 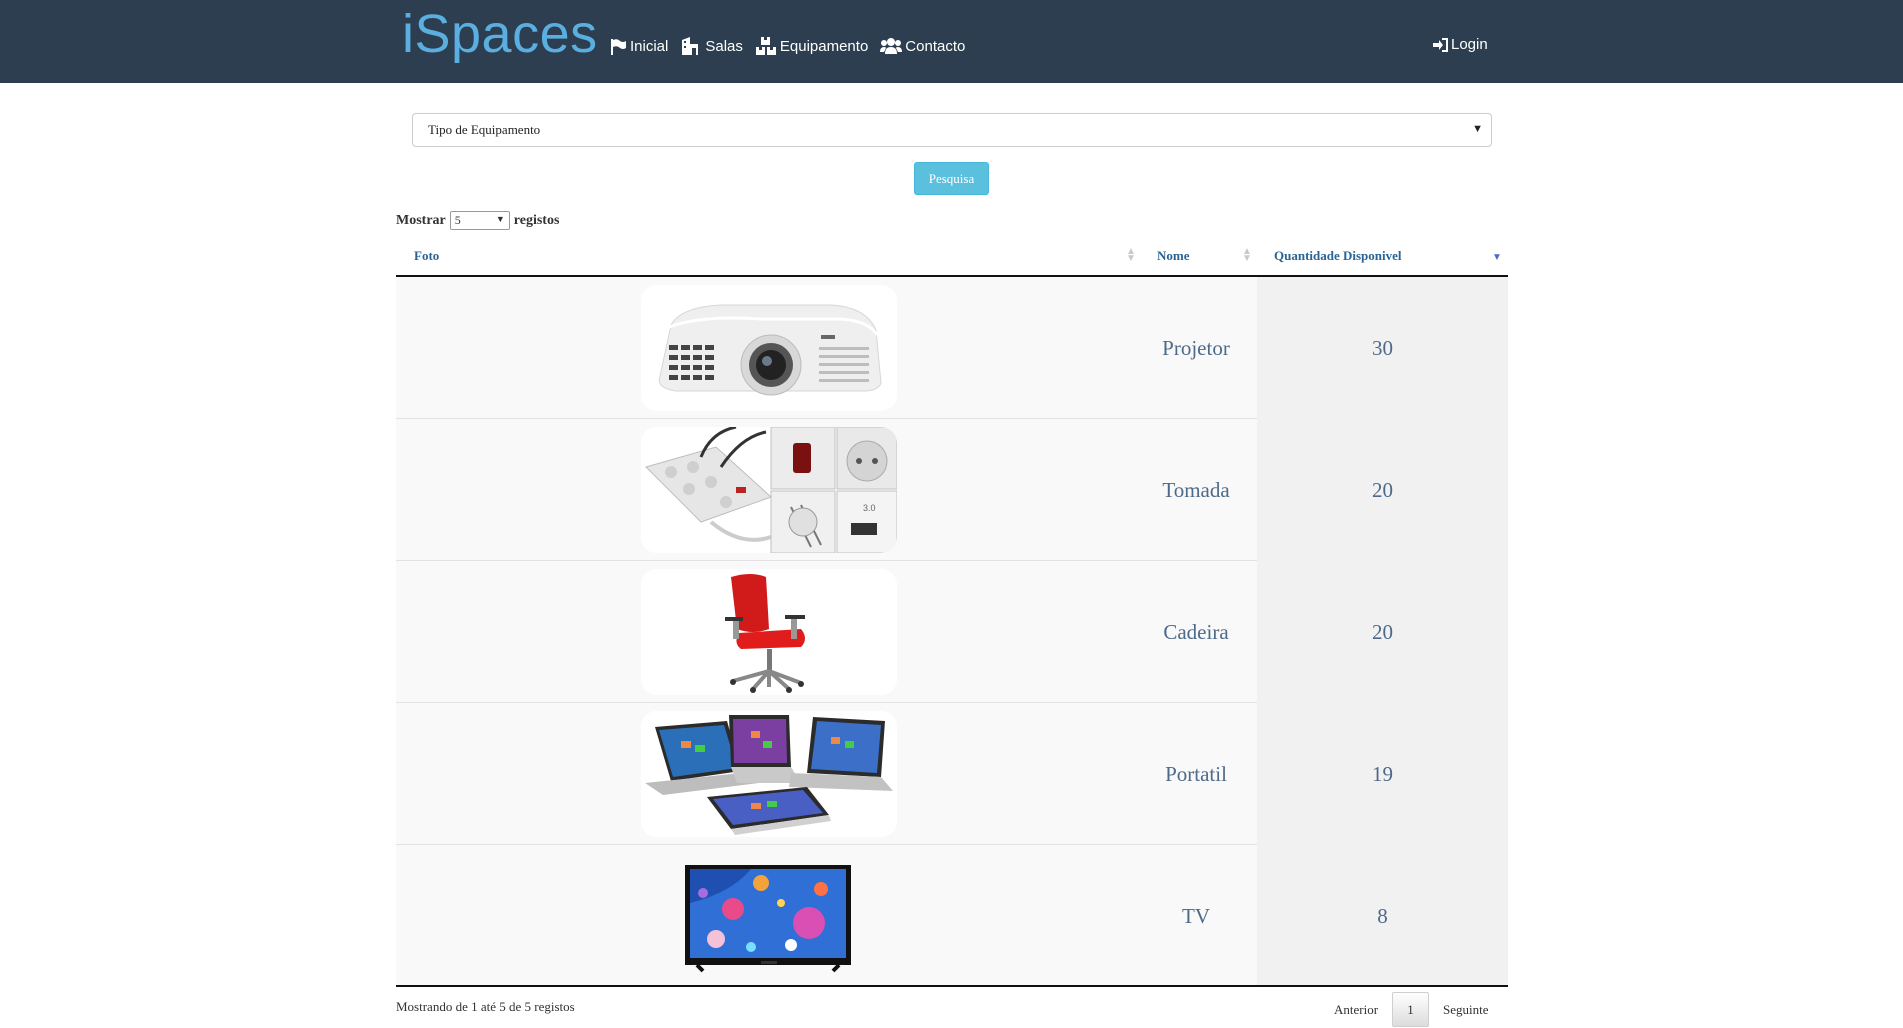 What do you see at coordinates (500, 34) in the screenshot?
I see `brand-logo: iSpaces` at bounding box center [500, 34].